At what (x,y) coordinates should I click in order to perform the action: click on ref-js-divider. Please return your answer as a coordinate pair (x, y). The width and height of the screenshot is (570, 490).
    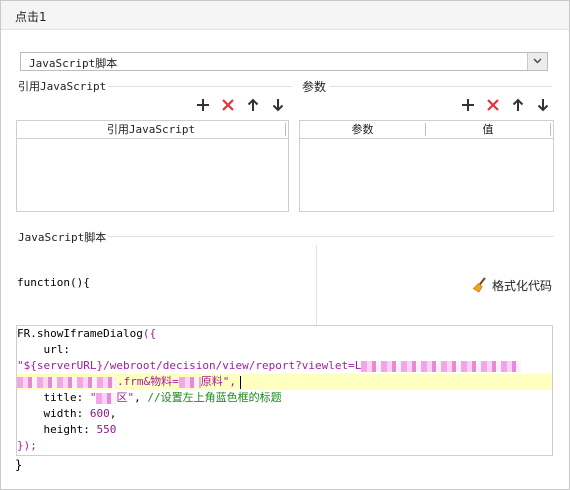
    Looking at the image, I should click on (200, 86).